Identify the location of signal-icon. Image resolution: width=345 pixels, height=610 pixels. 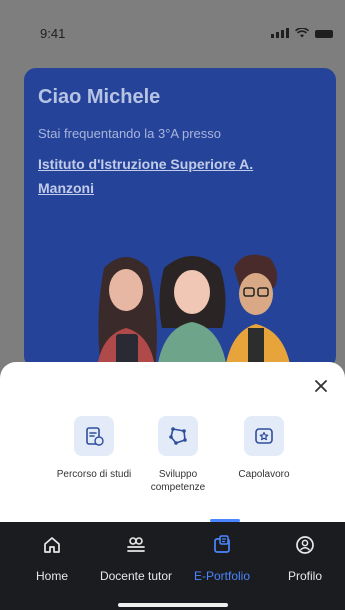
(280, 33).